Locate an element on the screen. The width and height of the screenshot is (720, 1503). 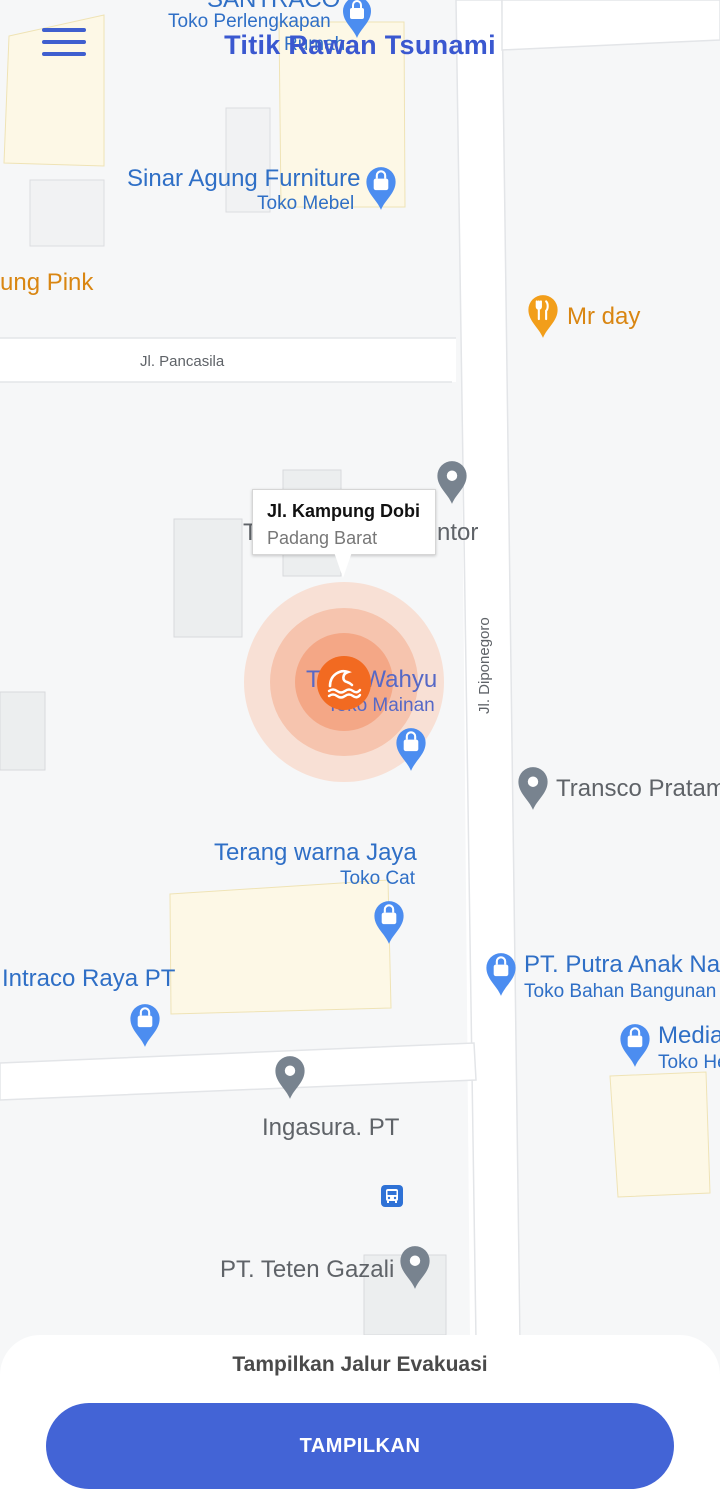
place-teten-name: PT. Teten Gazali is located at coordinates (307, 1270).